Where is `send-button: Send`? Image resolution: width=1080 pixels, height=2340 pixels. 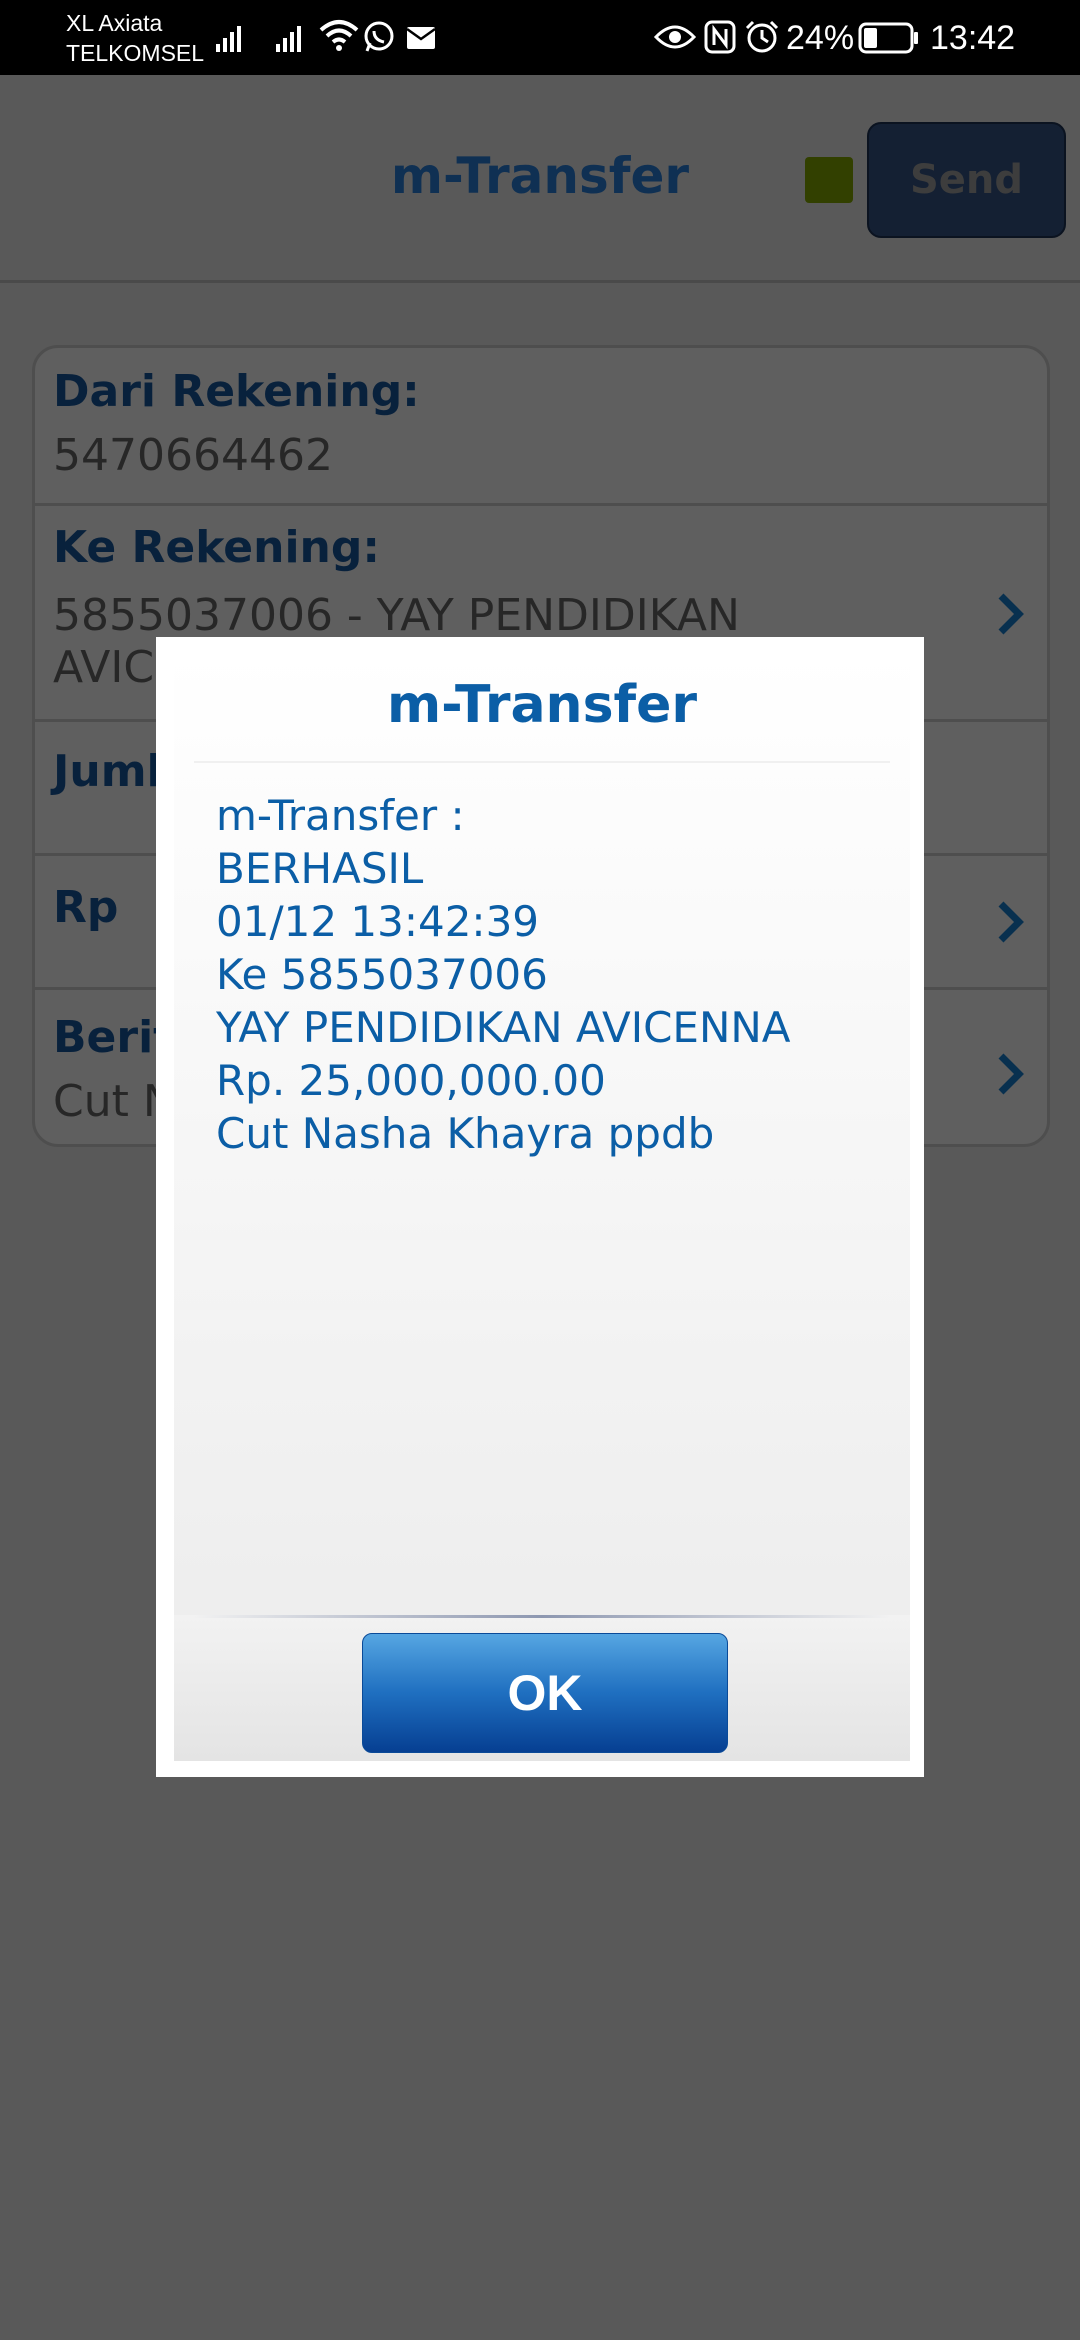
send-button: Send is located at coordinates (966, 180).